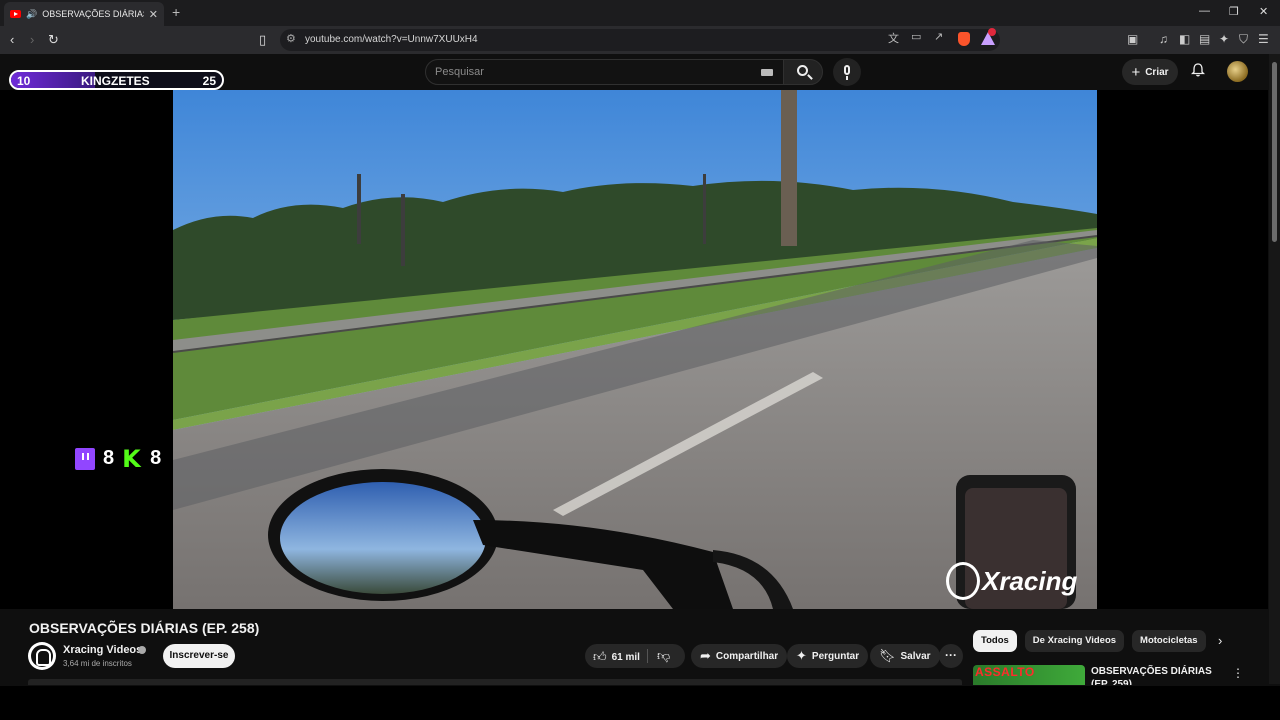  I want to click on more-actions-button: ···, so click(951, 656).